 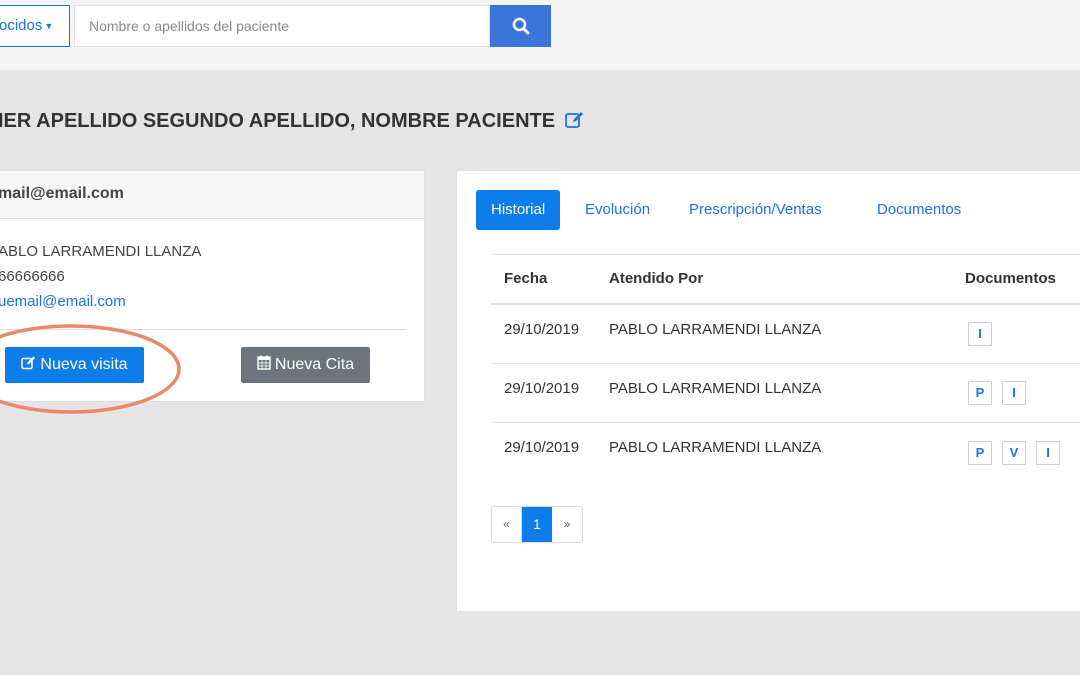 I want to click on pagination-prev: «, so click(x=507, y=524).